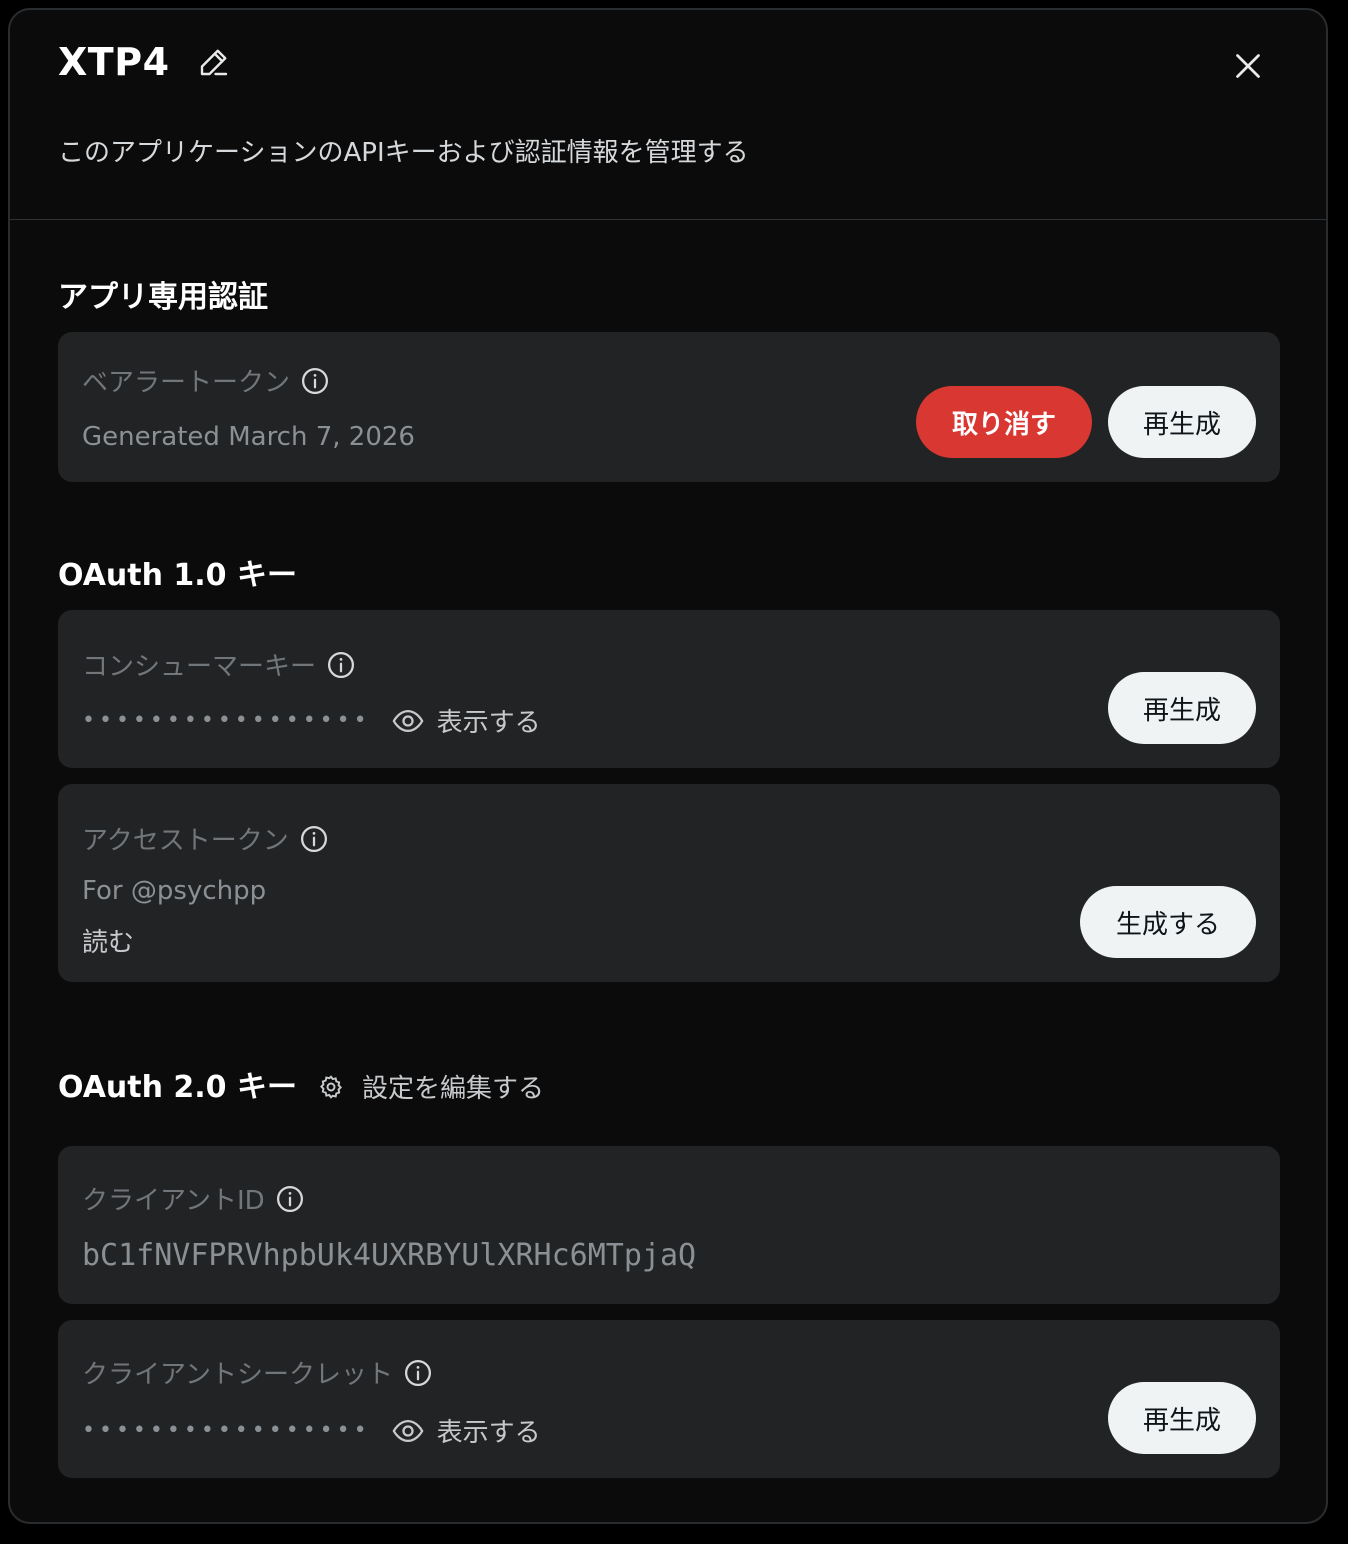 The width and height of the screenshot is (1348, 1544). Describe the element at coordinates (389, 1255) in the screenshot. I see `client-id-value: bC1fNVFPRVhpbUk4UXRBYUlXRHc6MTpjaQ` at that location.